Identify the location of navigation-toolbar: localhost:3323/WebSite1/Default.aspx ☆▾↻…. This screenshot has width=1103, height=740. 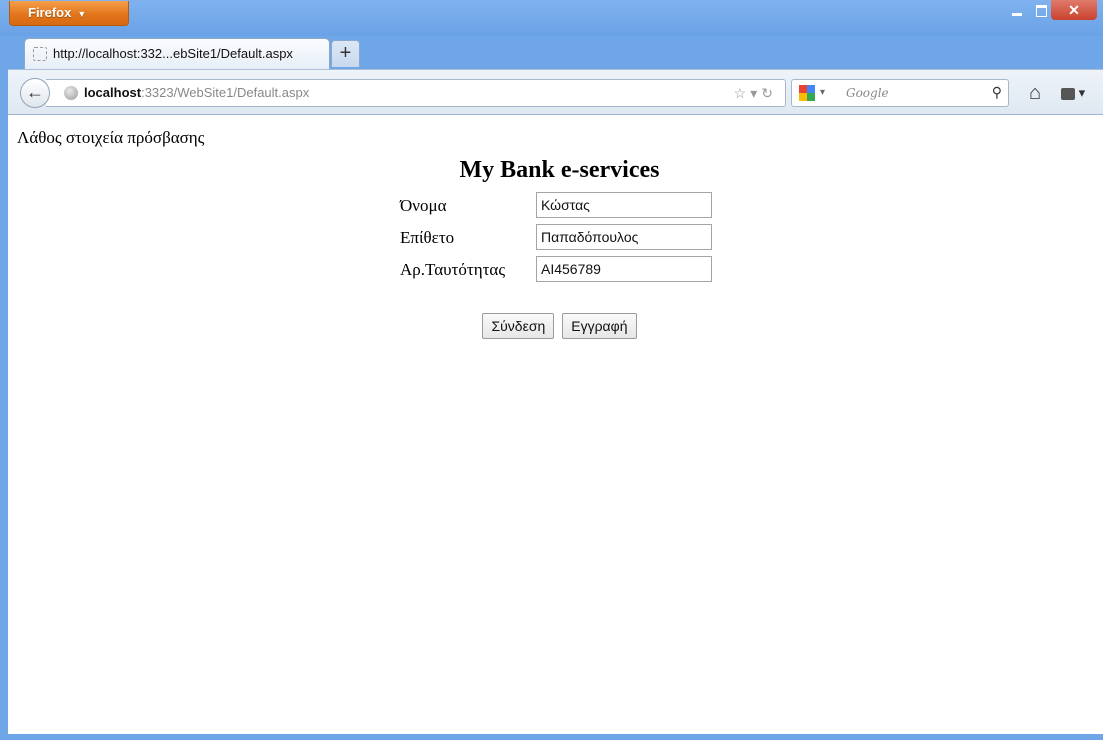
(555, 92).